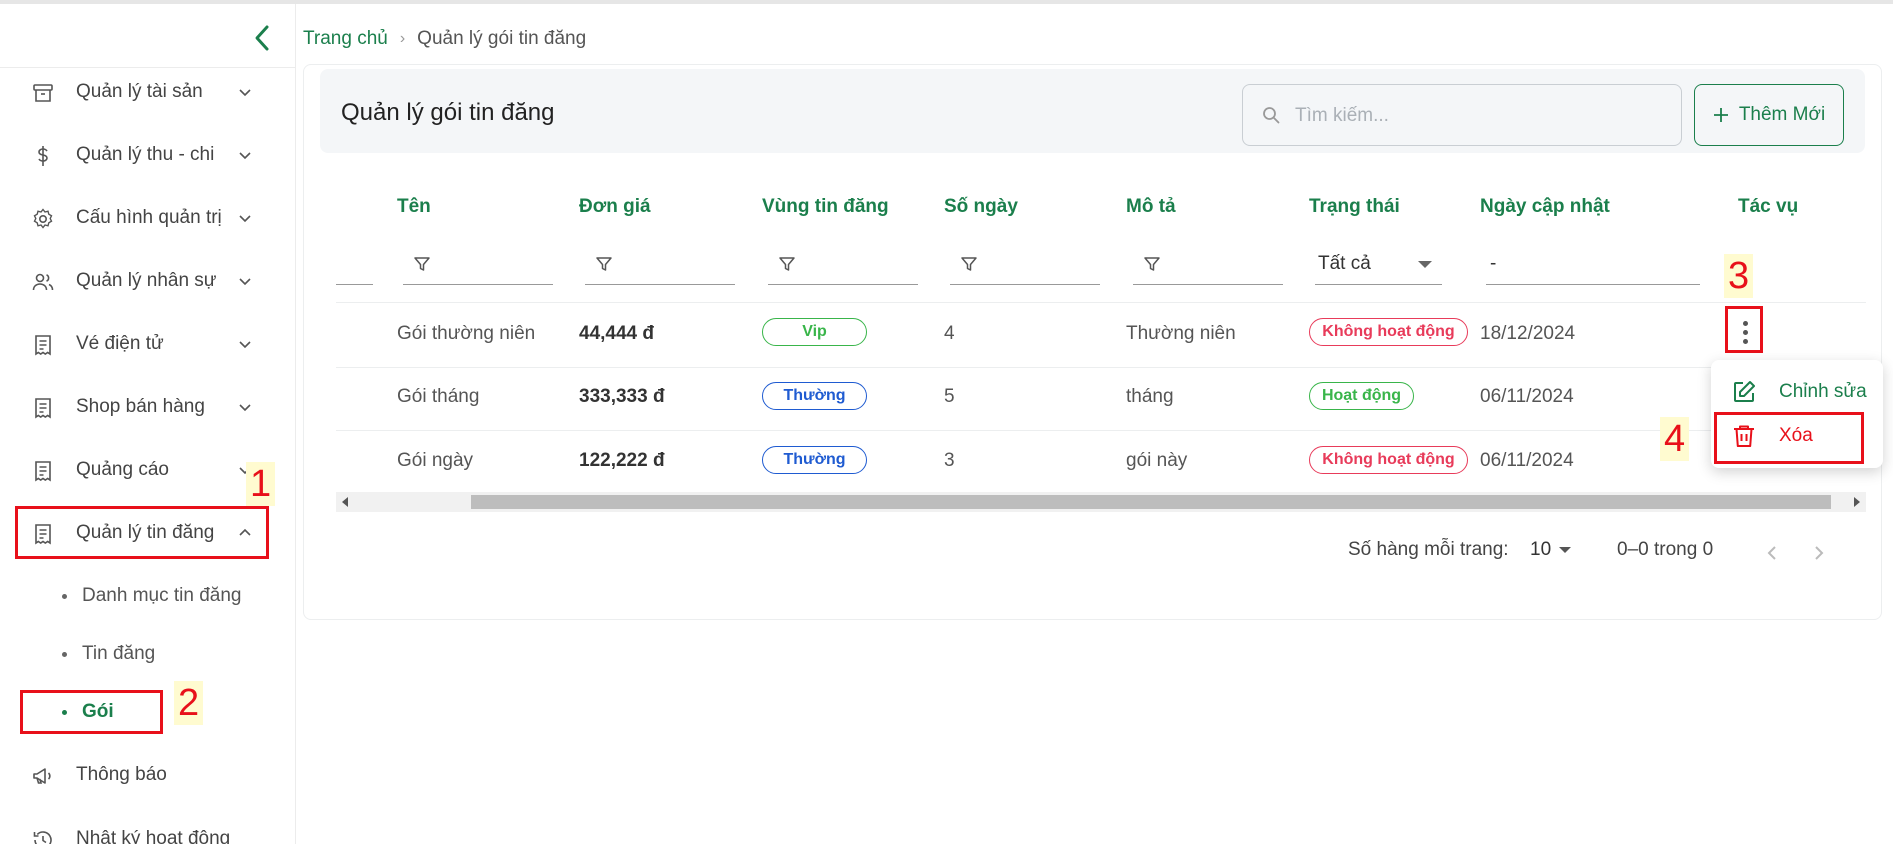 The image size is (1893, 844). Describe the element at coordinates (1208, 264) in the screenshot. I see `filter-description` at that location.